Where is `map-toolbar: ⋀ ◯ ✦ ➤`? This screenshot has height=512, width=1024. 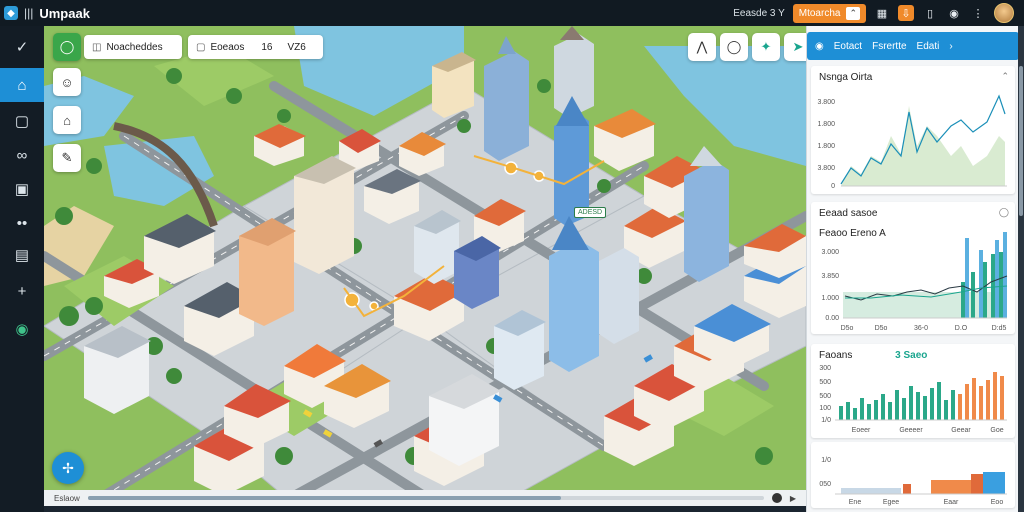 map-toolbar: ⋀ ◯ ✦ ➤ is located at coordinates (747, 47).